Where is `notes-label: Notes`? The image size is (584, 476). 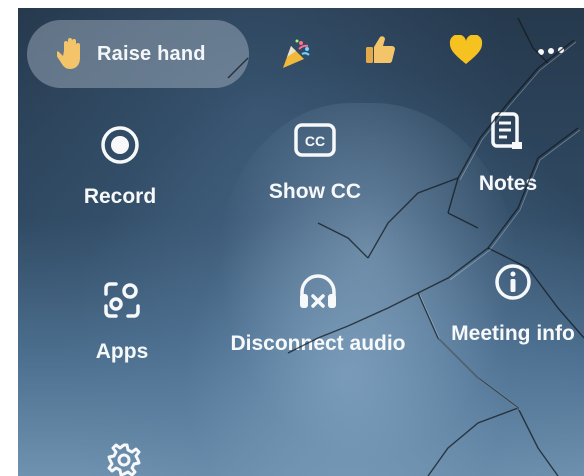 notes-label: Notes is located at coordinates (508, 183).